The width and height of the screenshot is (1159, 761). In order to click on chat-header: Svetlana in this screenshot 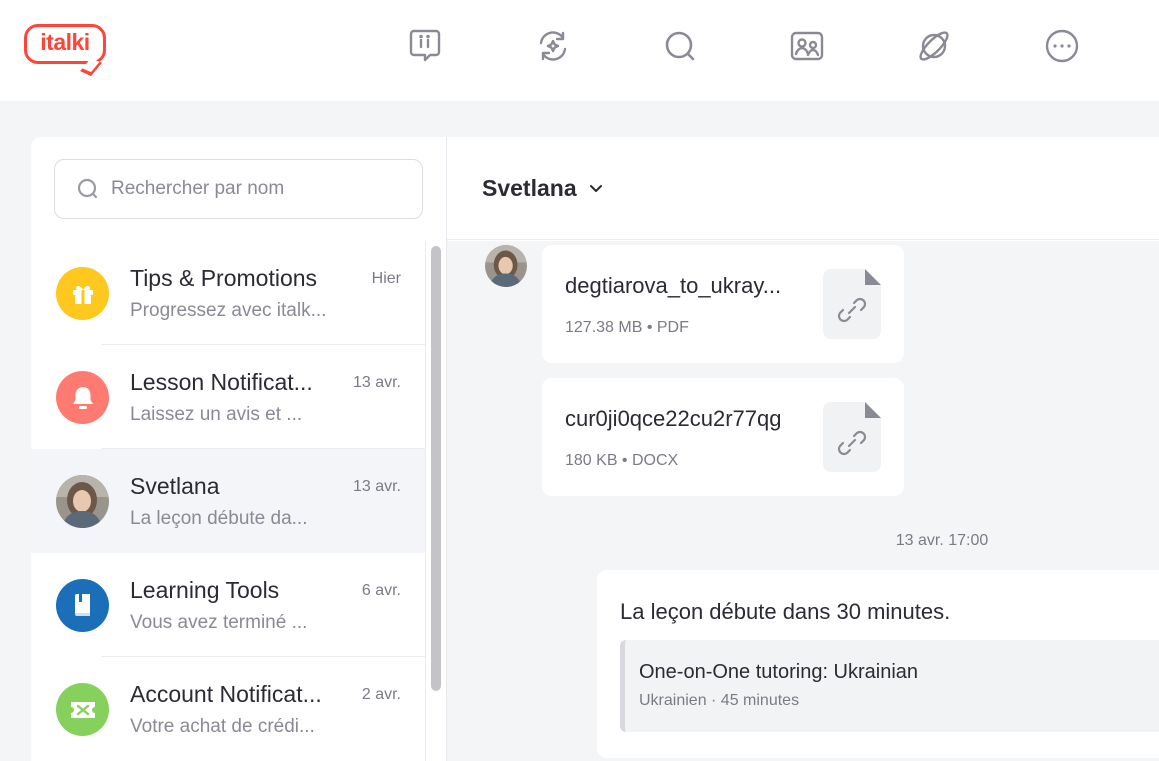, I will do `click(803, 188)`.